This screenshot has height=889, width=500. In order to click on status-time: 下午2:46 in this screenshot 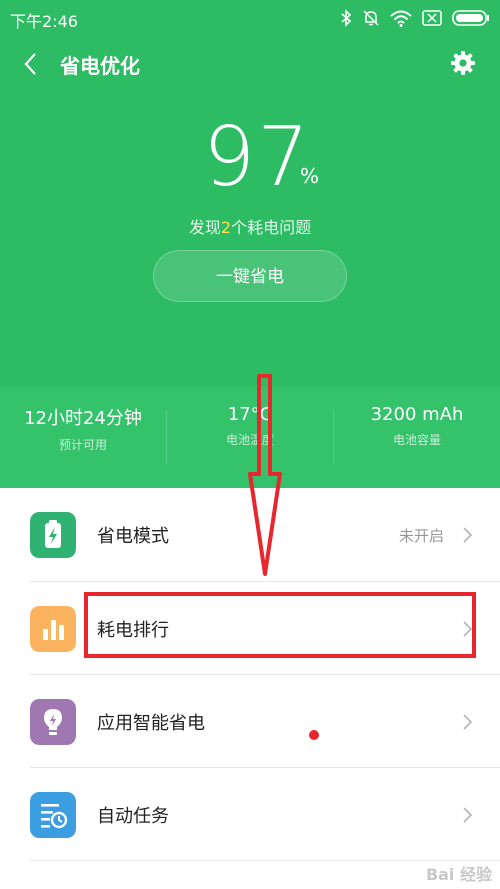, I will do `click(44, 21)`.